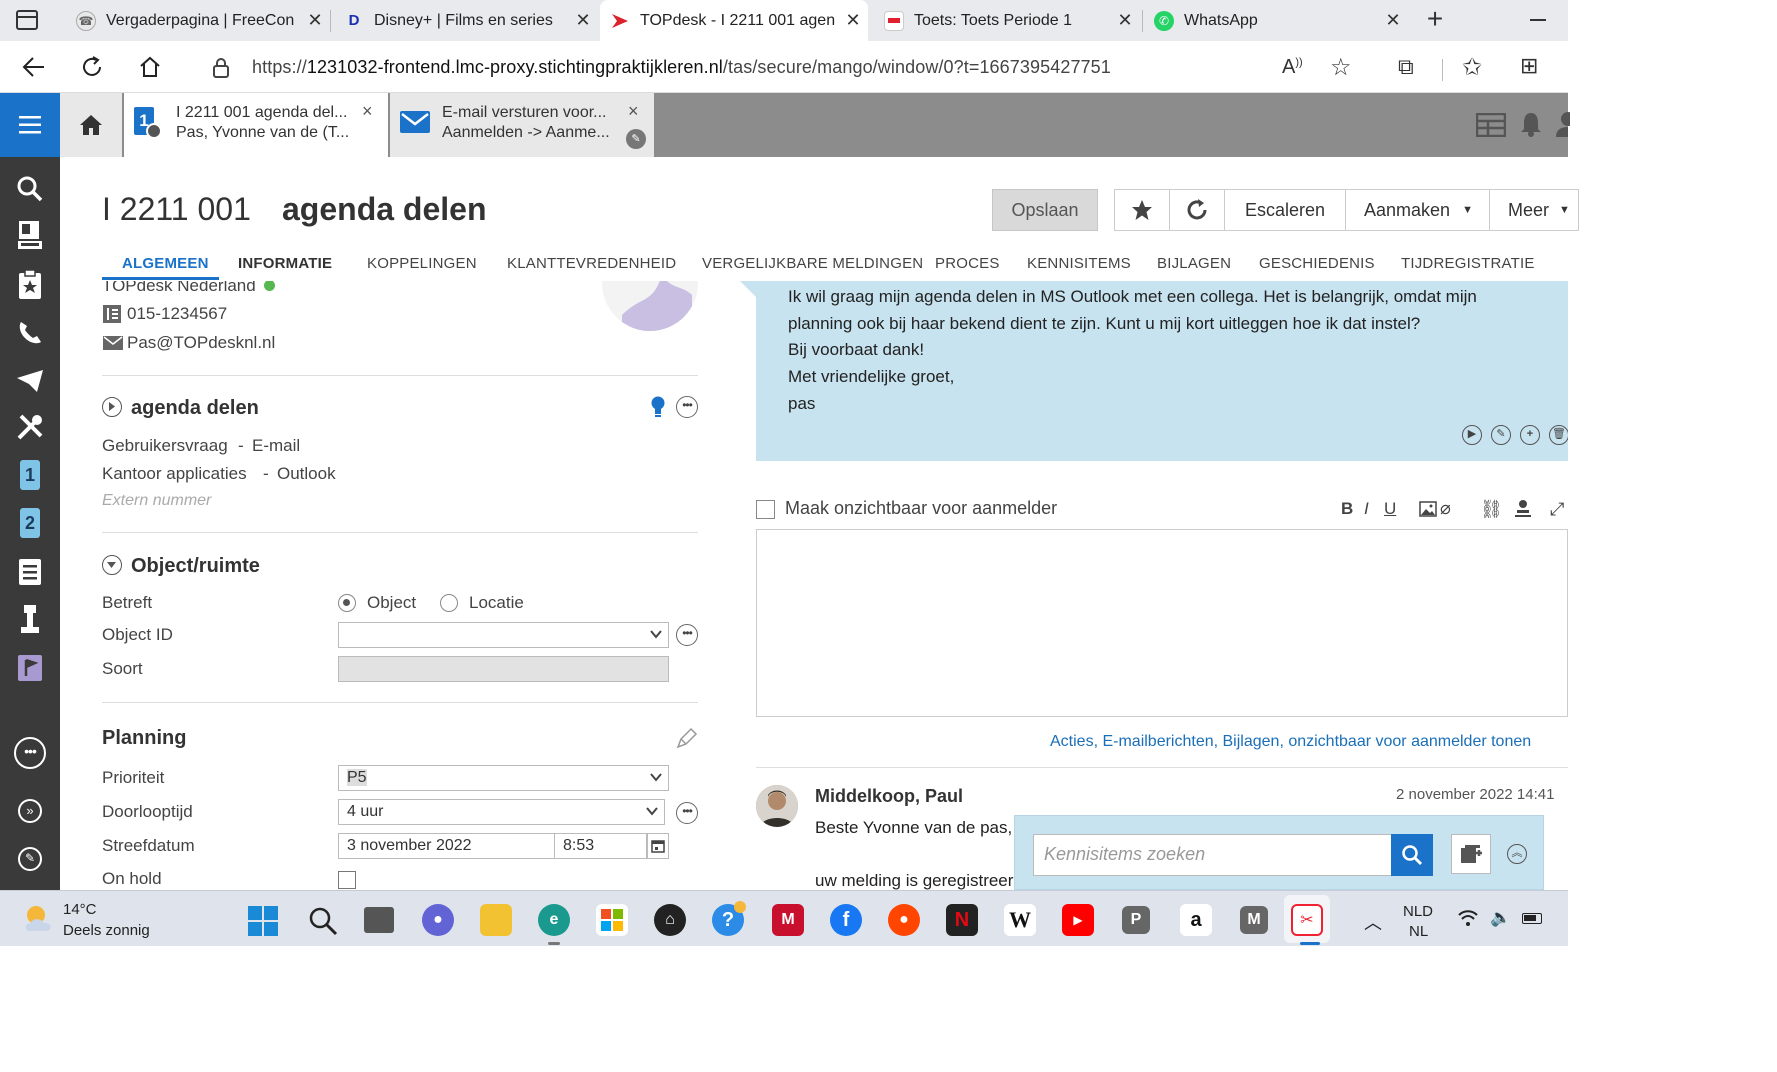 Image resolution: width=1777 pixels, height=1072 pixels. Describe the element at coordinates (367, 111) in the screenshot. I see `close-tab-icon: ×` at that location.